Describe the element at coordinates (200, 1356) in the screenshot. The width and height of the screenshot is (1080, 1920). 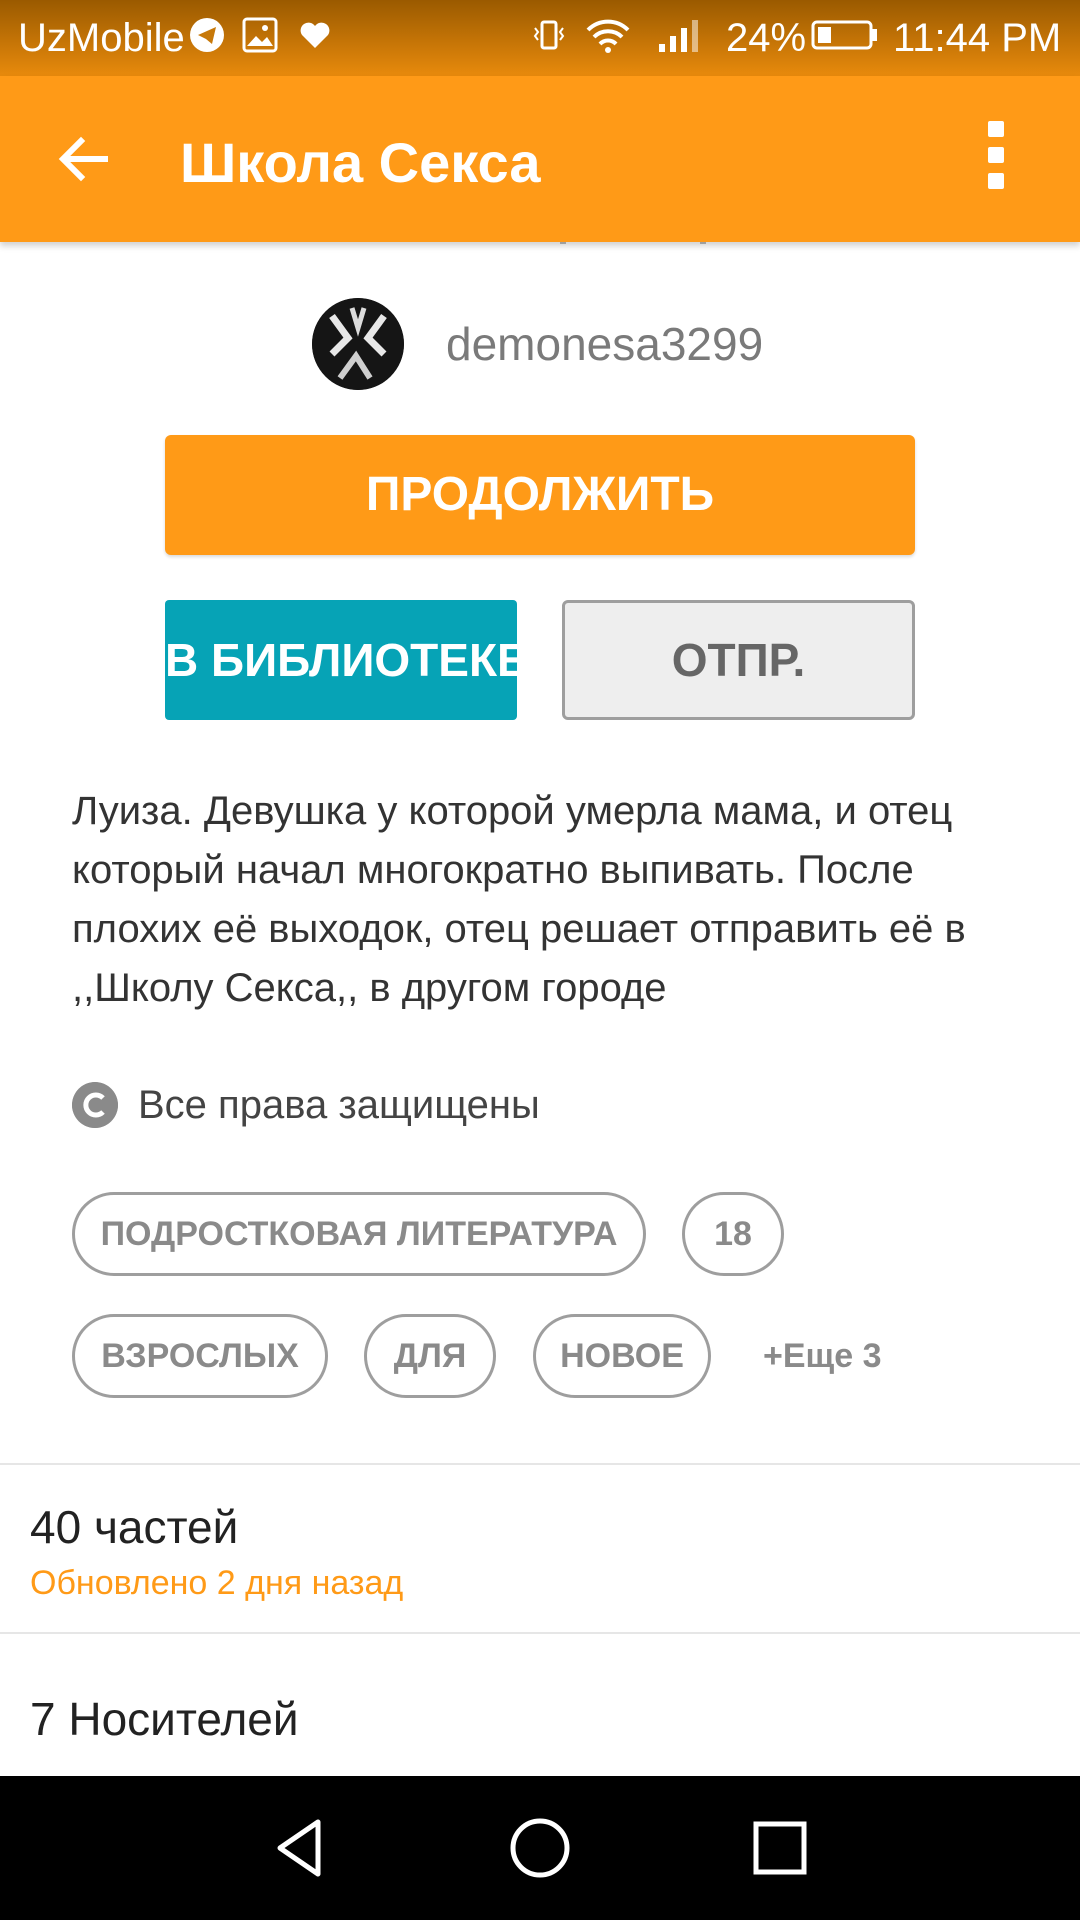
I see `tag-chip: ВЗРОСЛЫХ` at that location.